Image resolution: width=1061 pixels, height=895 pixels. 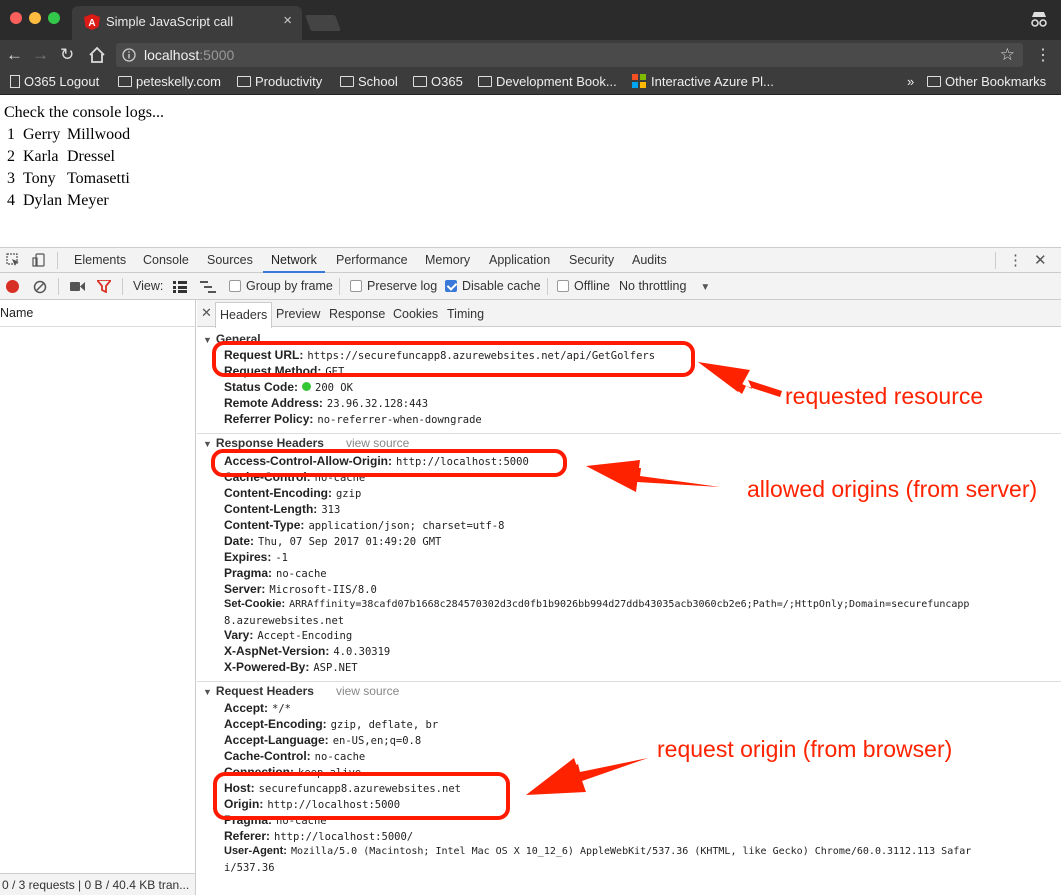 I want to click on arrow-head-allowed-origins, so click(x=613, y=476).